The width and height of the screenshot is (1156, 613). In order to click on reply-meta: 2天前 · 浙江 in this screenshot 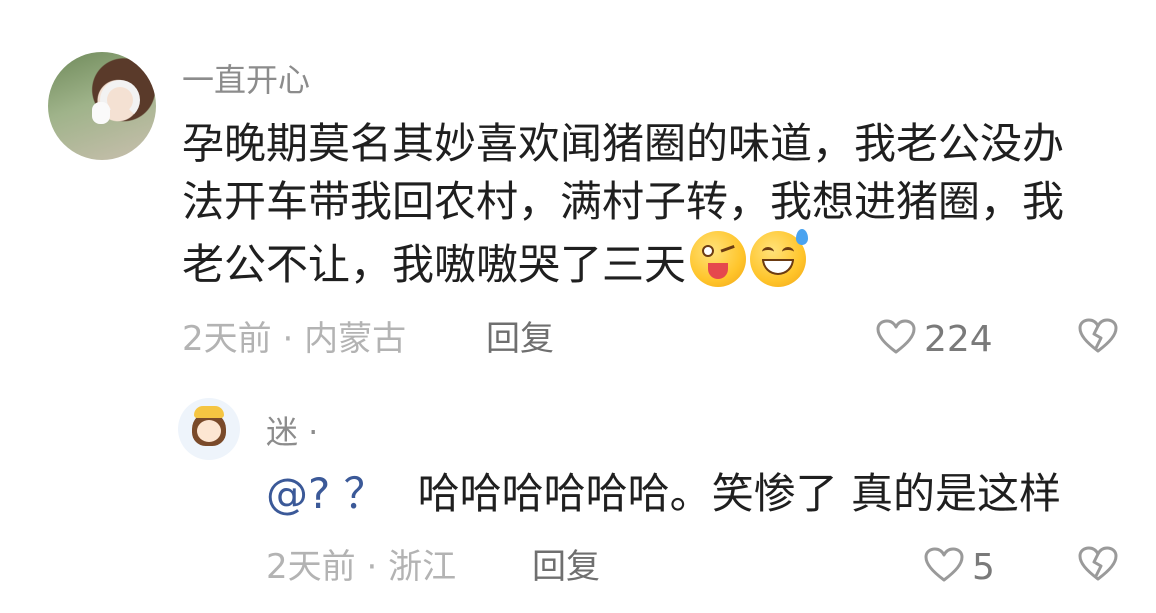, I will do `click(361, 567)`.